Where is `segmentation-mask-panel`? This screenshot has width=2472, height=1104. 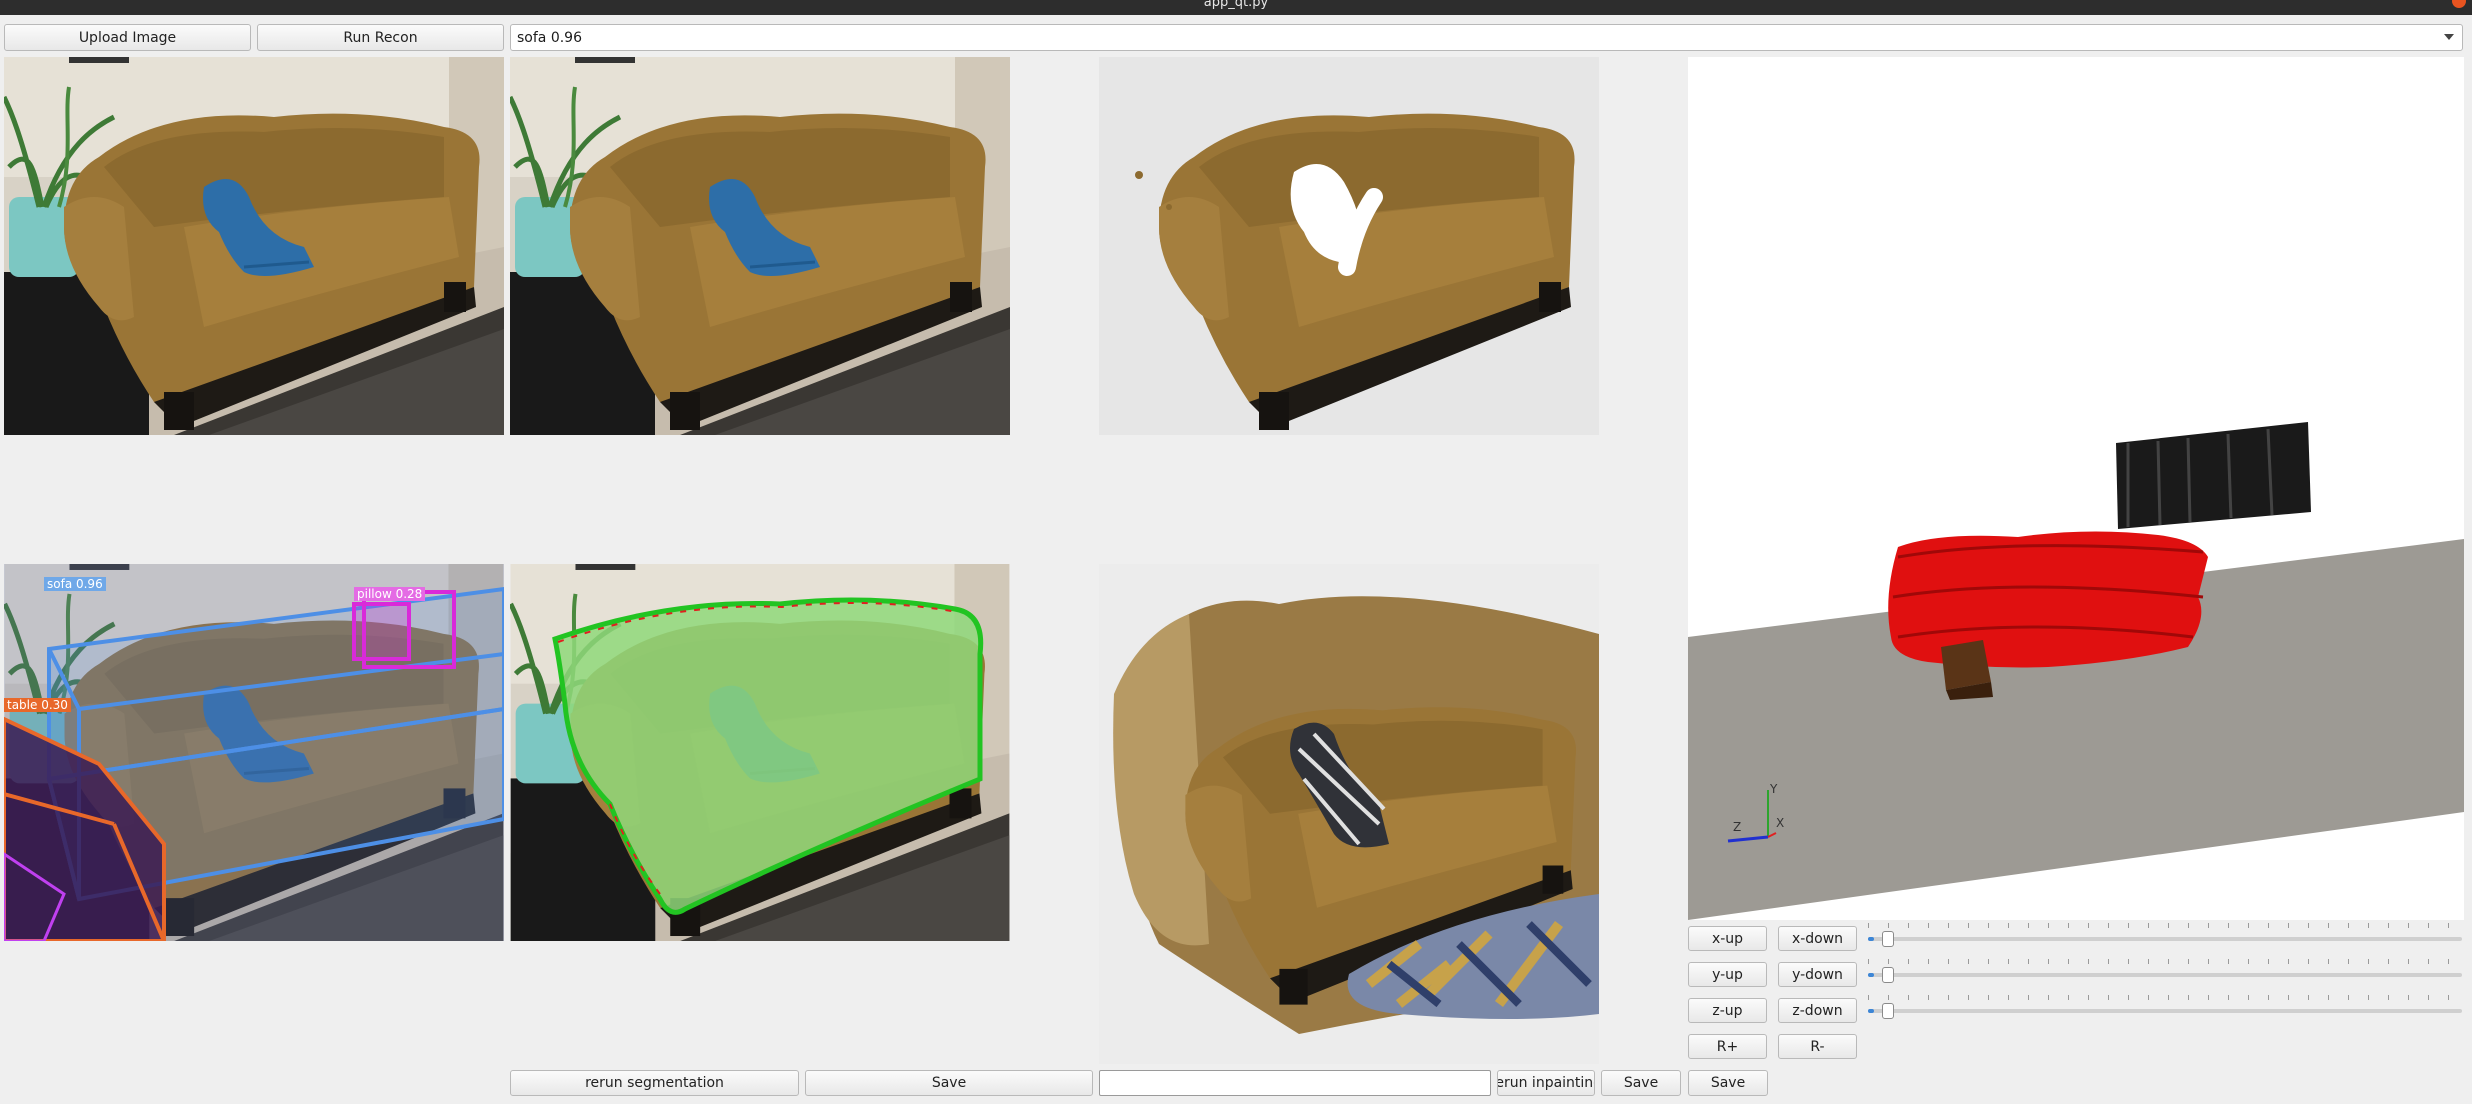
segmentation-mask-panel is located at coordinates (760, 752).